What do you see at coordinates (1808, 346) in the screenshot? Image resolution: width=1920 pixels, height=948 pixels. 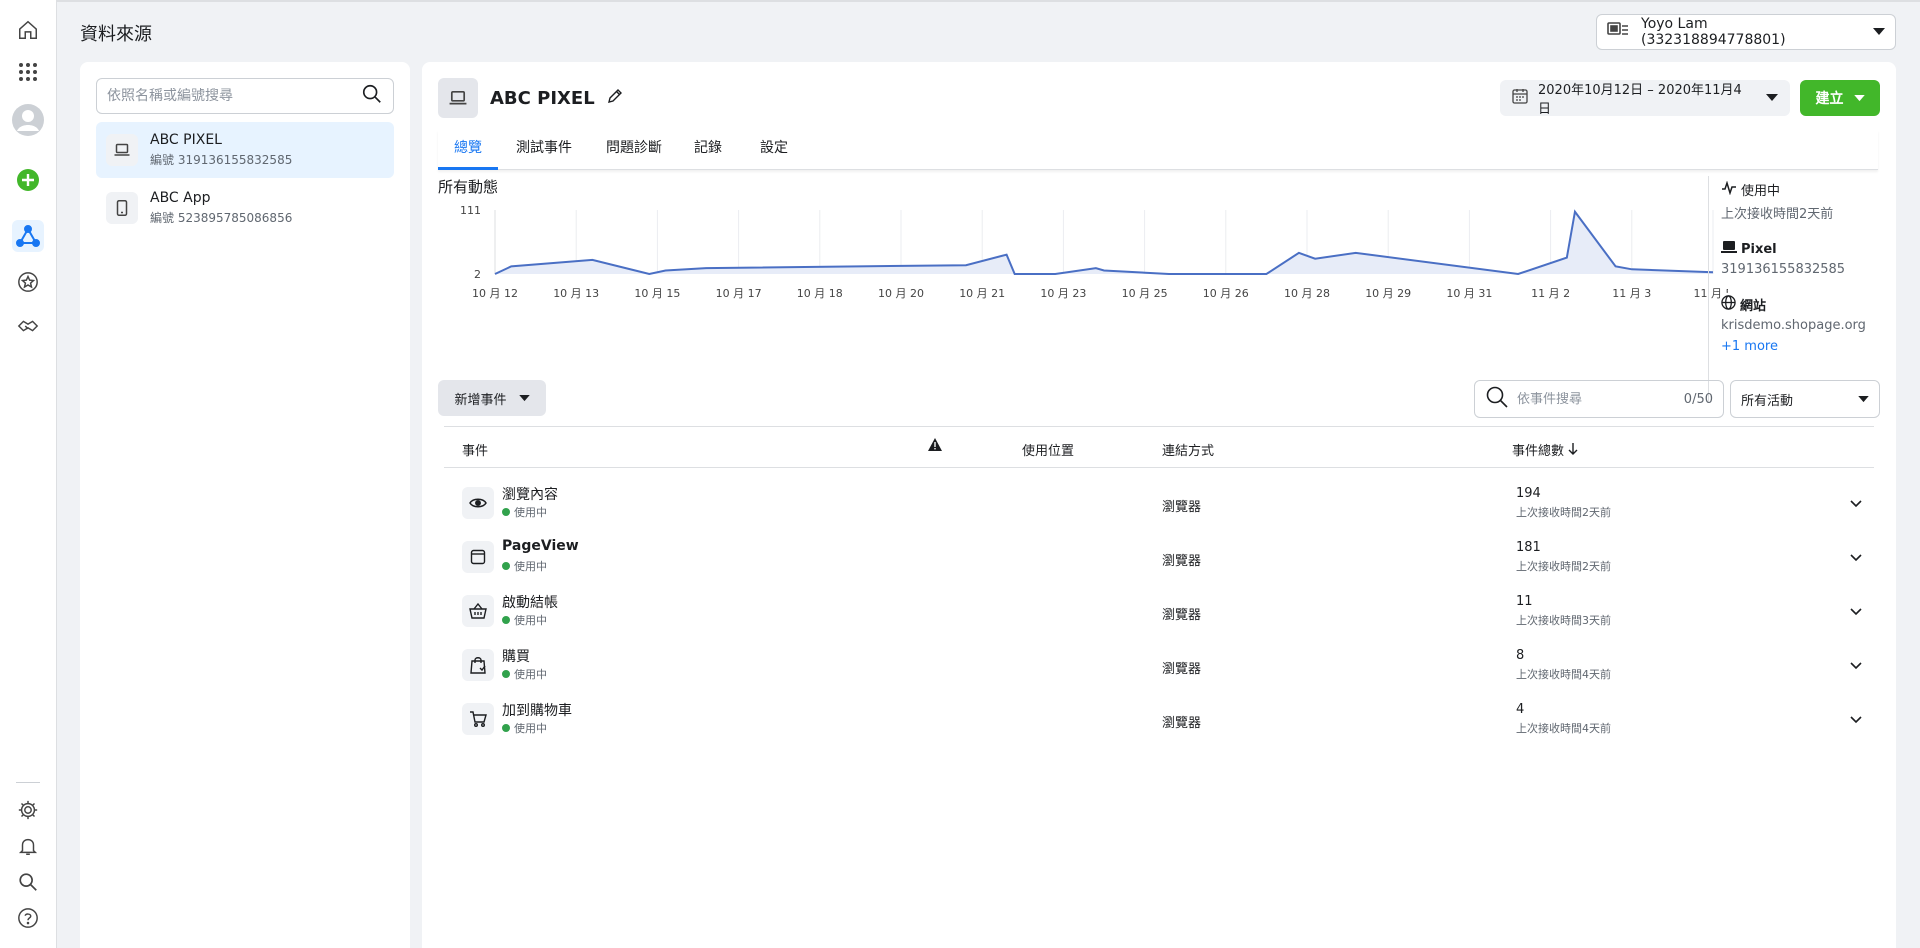 I see `more-link: +1 more` at bounding box center [1808, 346].